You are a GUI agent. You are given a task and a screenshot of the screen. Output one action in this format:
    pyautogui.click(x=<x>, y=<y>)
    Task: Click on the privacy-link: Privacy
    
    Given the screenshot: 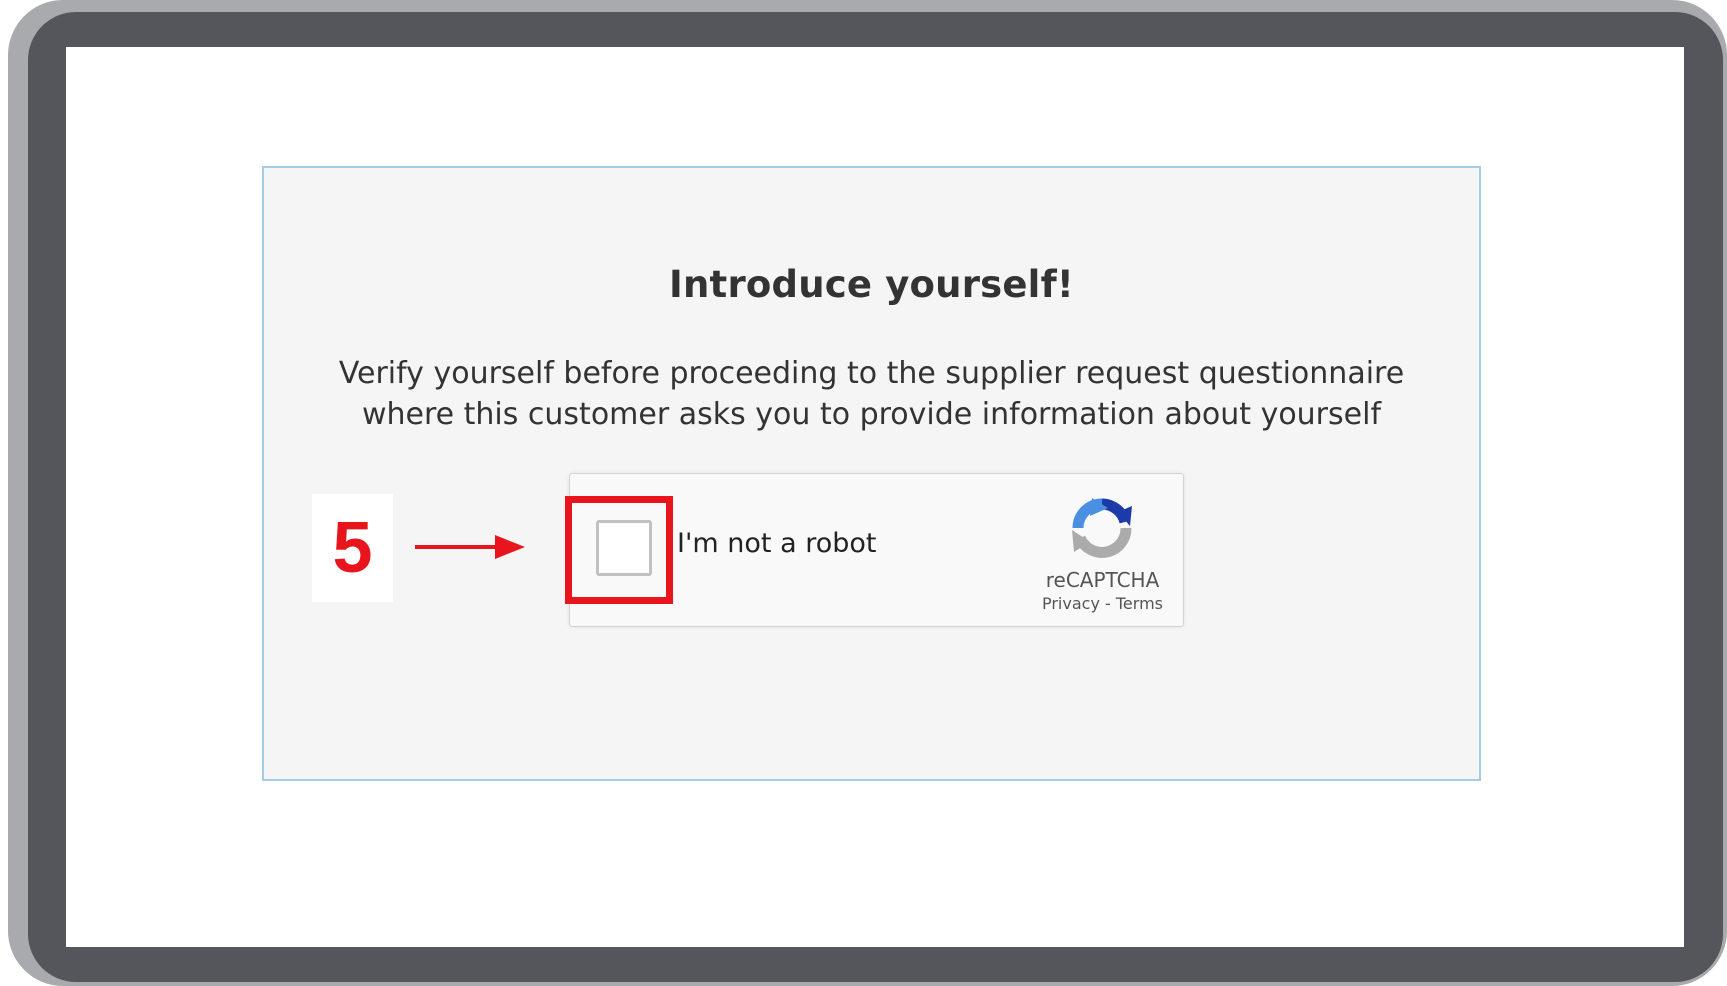 What is the action you would take?
    pyautogui.click(x=1071, y=603)
    